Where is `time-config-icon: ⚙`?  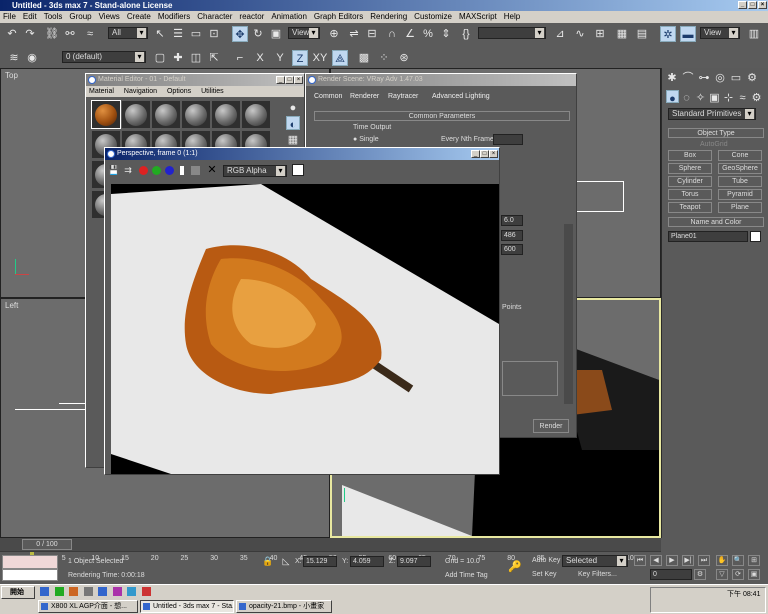 time-config-icon: ⚙ is located at coordinates (700, 574).